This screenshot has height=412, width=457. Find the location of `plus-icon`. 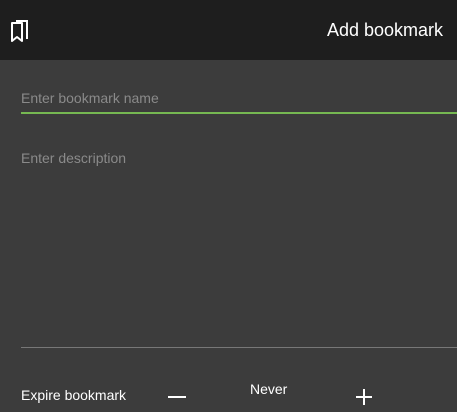

plus-icon is located at coordinates (364, 400).